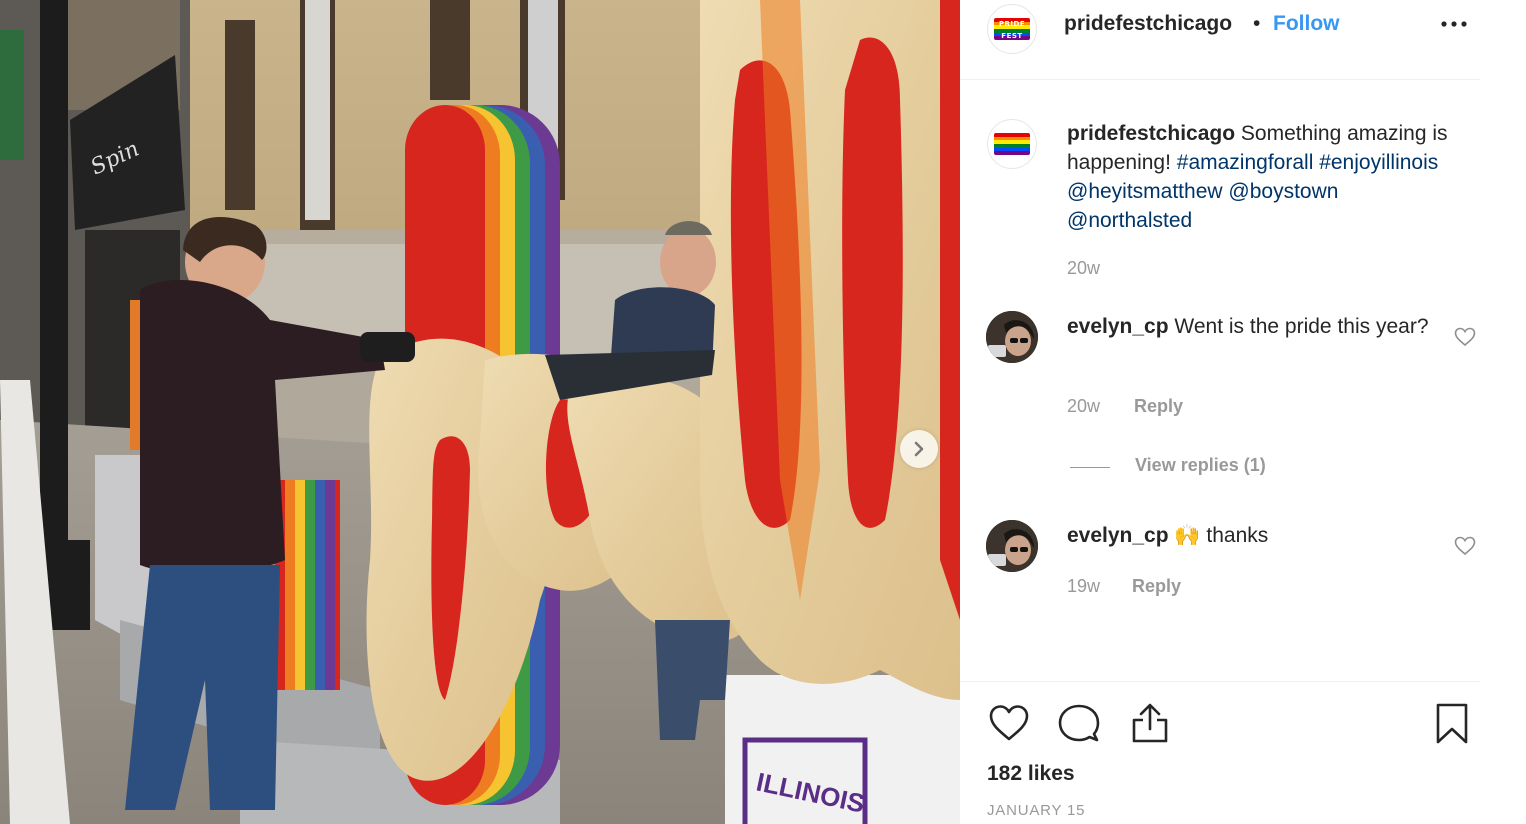 Image resolution: width=1526 pixels, height=824 pixels. What do you see at coordinates (1306, 24) in the screenshot?
I see `follow-button: Follow` at bounding box center [1306, 24].